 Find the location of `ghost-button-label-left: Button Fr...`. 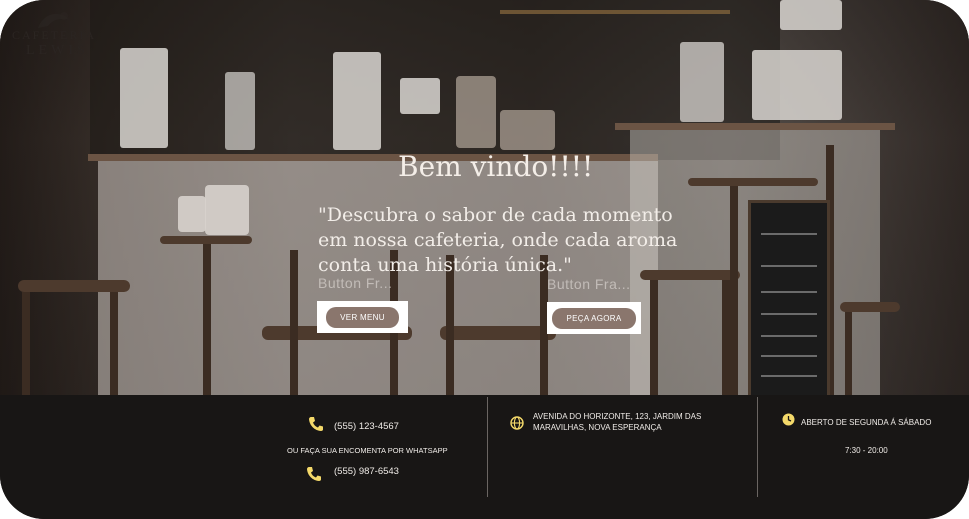

ghost-button-label-left: Button Fr... is located at coordinates (355, 283).